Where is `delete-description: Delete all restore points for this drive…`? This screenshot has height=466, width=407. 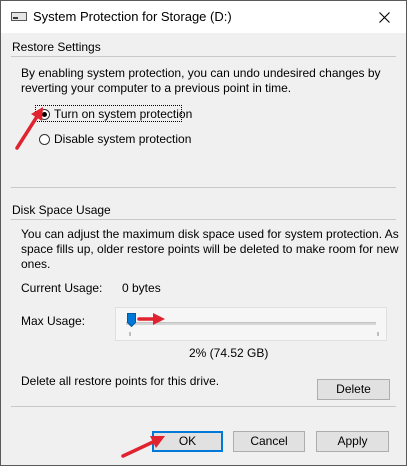
delete-description: Delete all restore points for this drive… is located at coordinates (120, 381).